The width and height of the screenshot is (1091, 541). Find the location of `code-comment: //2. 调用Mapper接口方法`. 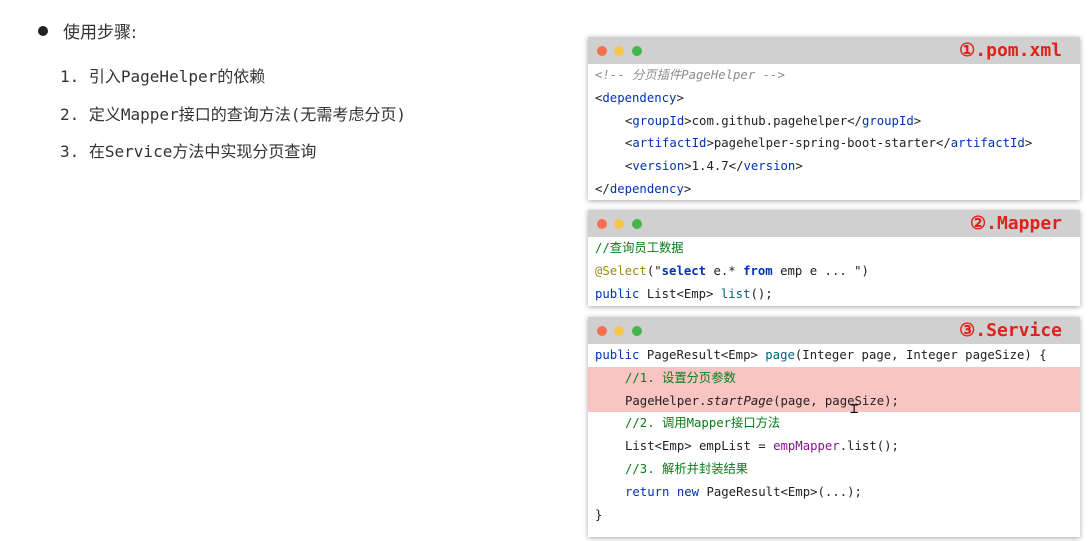

code-comment: //2. 调用Mapper接口方法 is located at coordinates (703, 423).